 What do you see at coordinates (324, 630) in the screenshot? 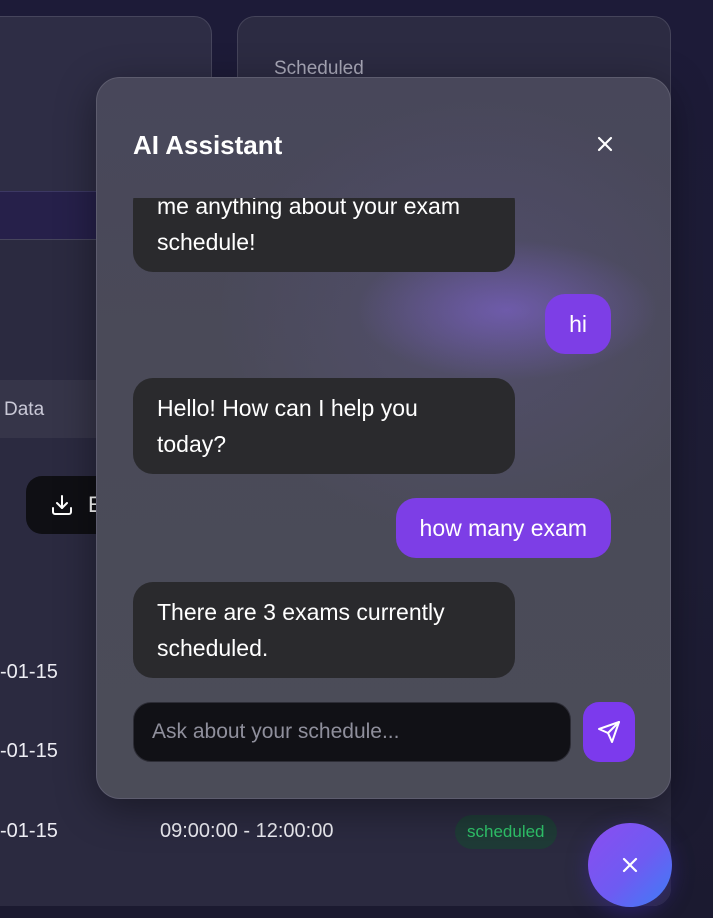
I see `chat-message-bot: There are 3 exams currently scheduled.` at bounding box center [324, 630].